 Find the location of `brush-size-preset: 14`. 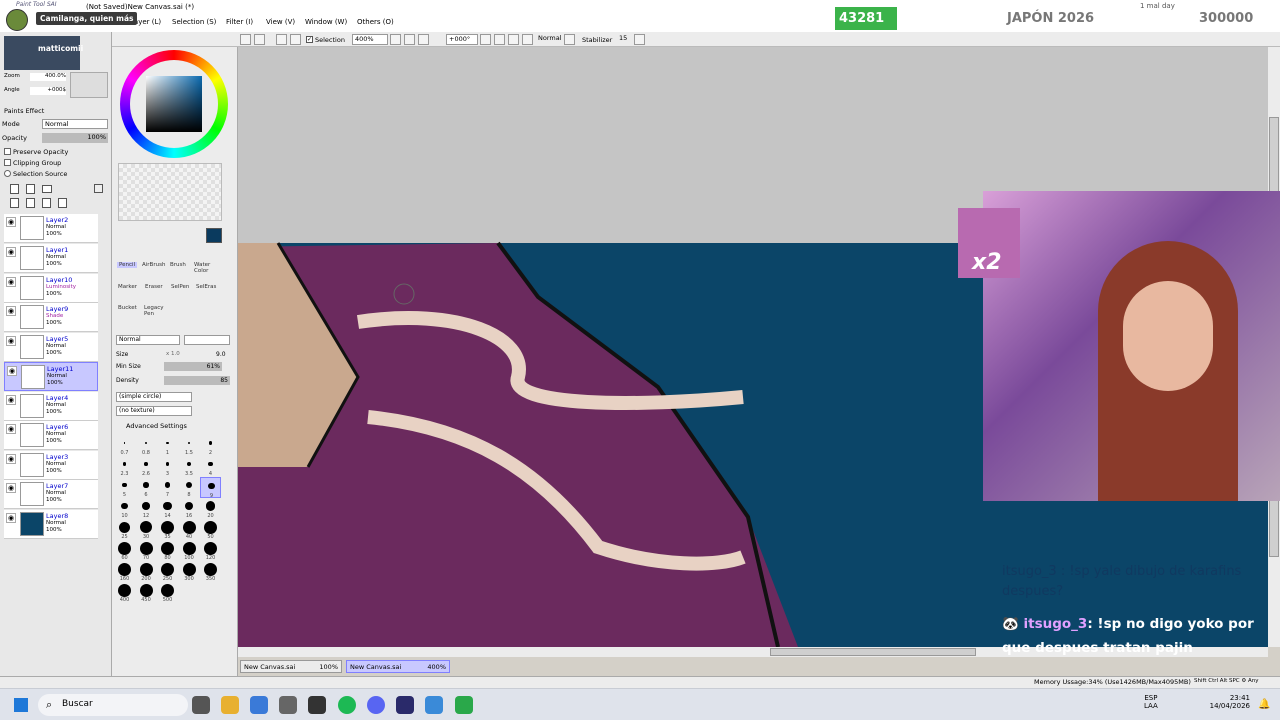

brush-size-preset: 14 is located at coordinates (167, 508).